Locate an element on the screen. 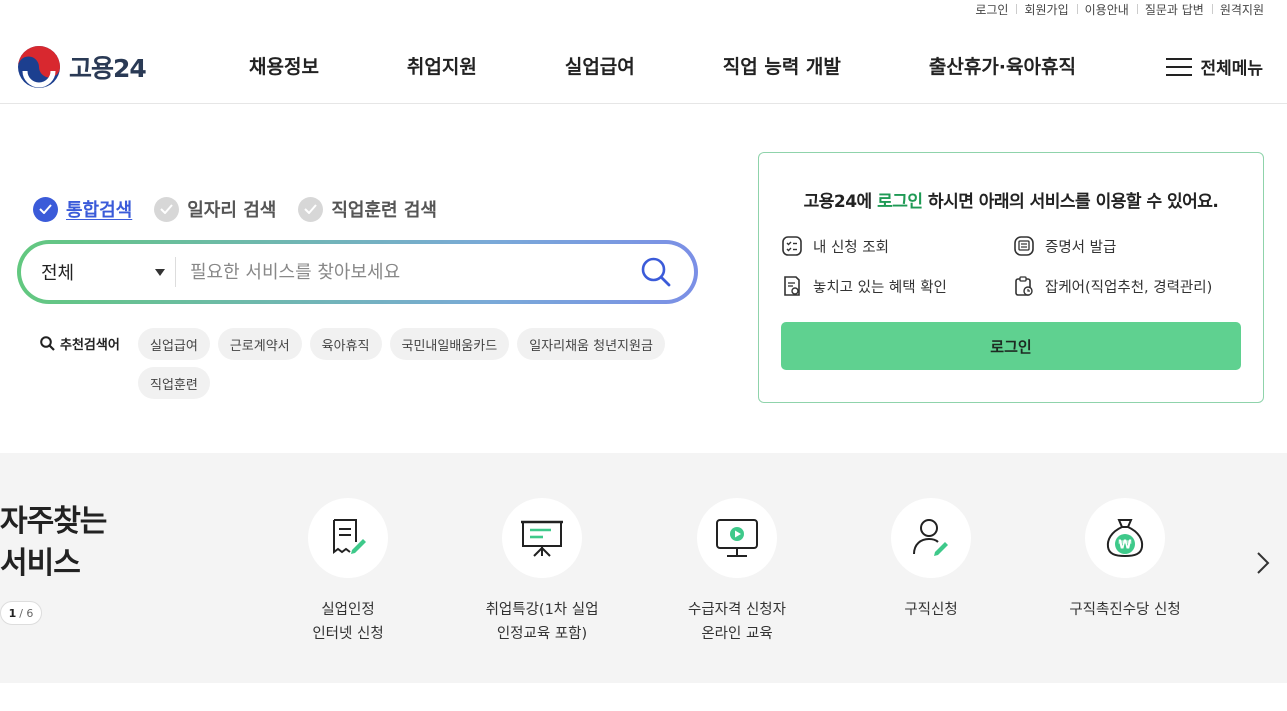  tab-job-search: 일자리 검색 is located at coordinates (215, 209).